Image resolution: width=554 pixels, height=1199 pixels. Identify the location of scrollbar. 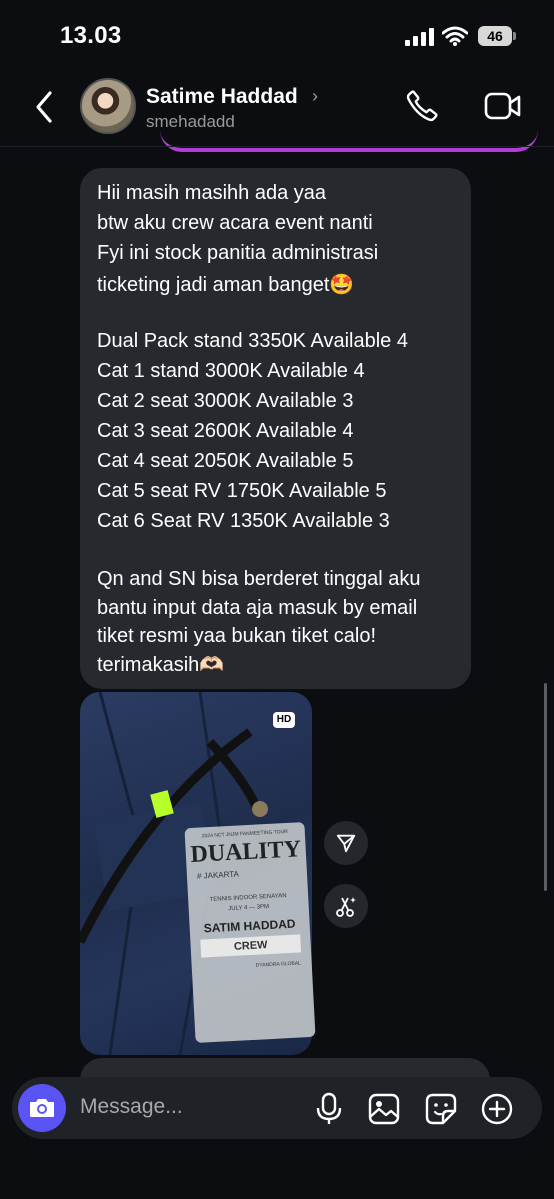
(545, 787).